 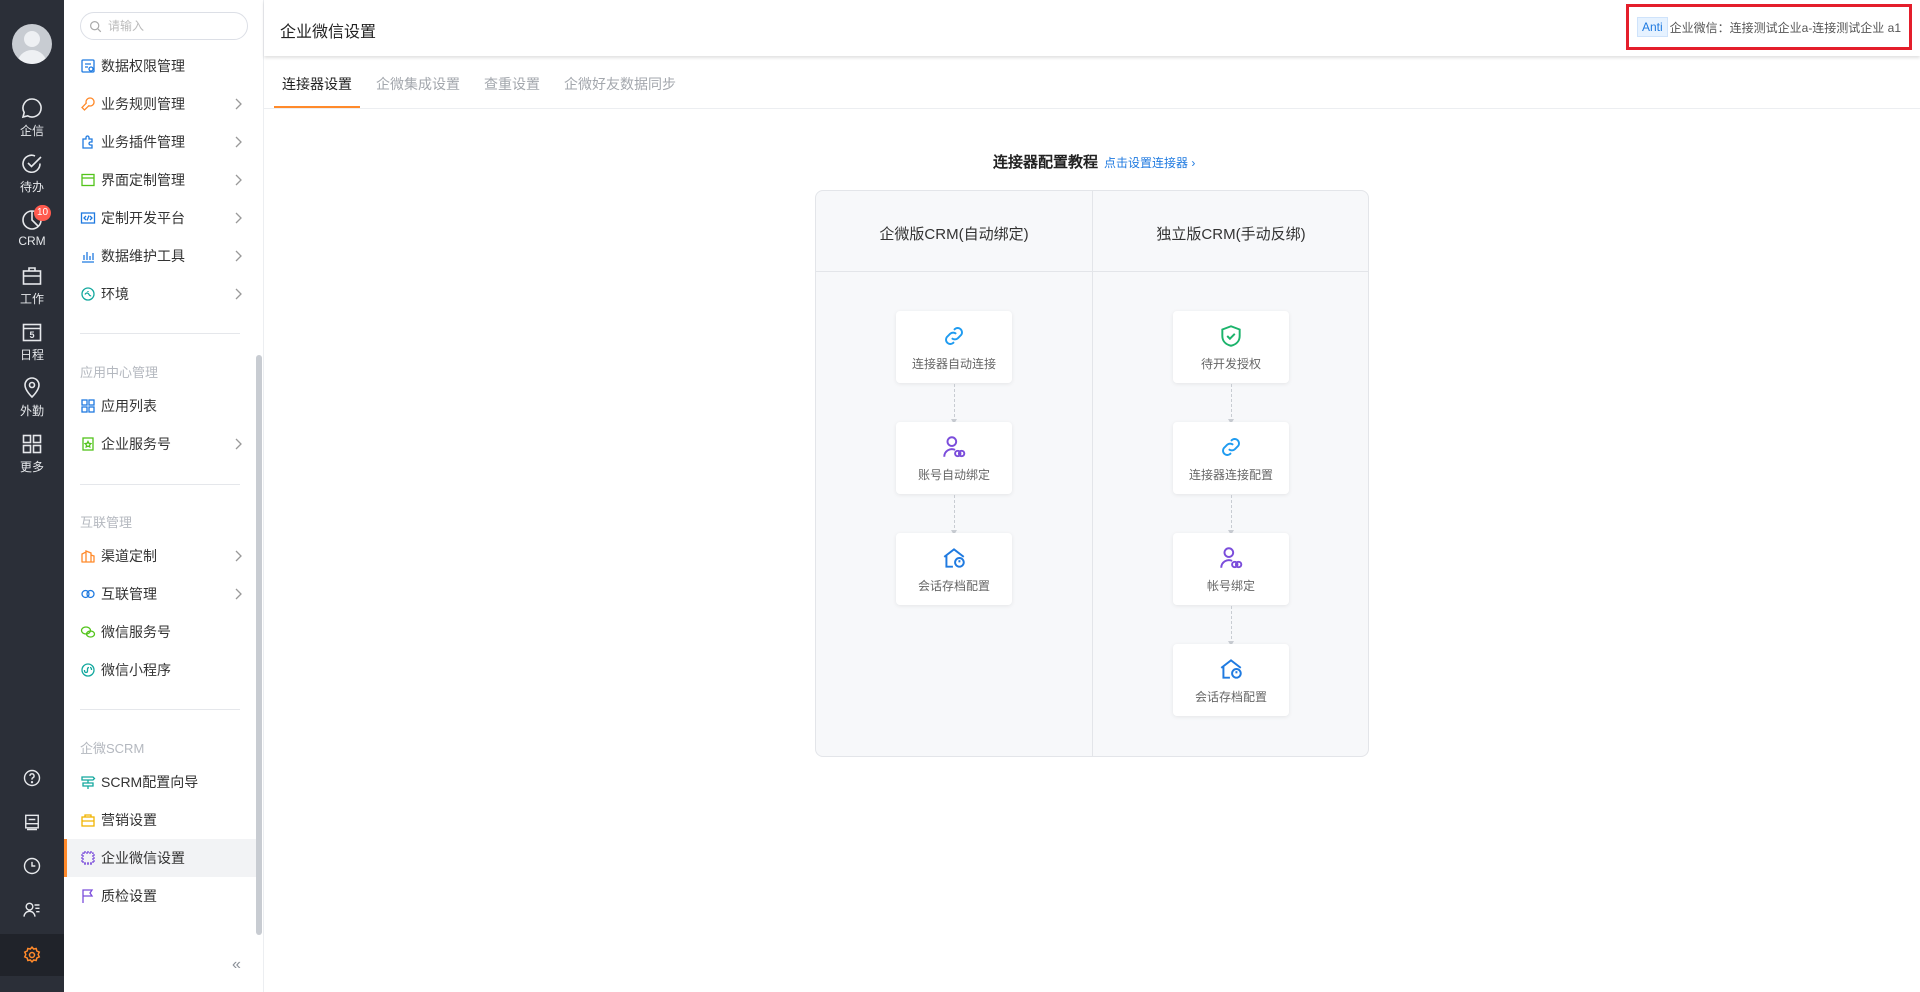 I want to click on app-rail: 企信 待办 10 CRM 工作 5 日程 外勤 更多, so click(x=32, y=496).